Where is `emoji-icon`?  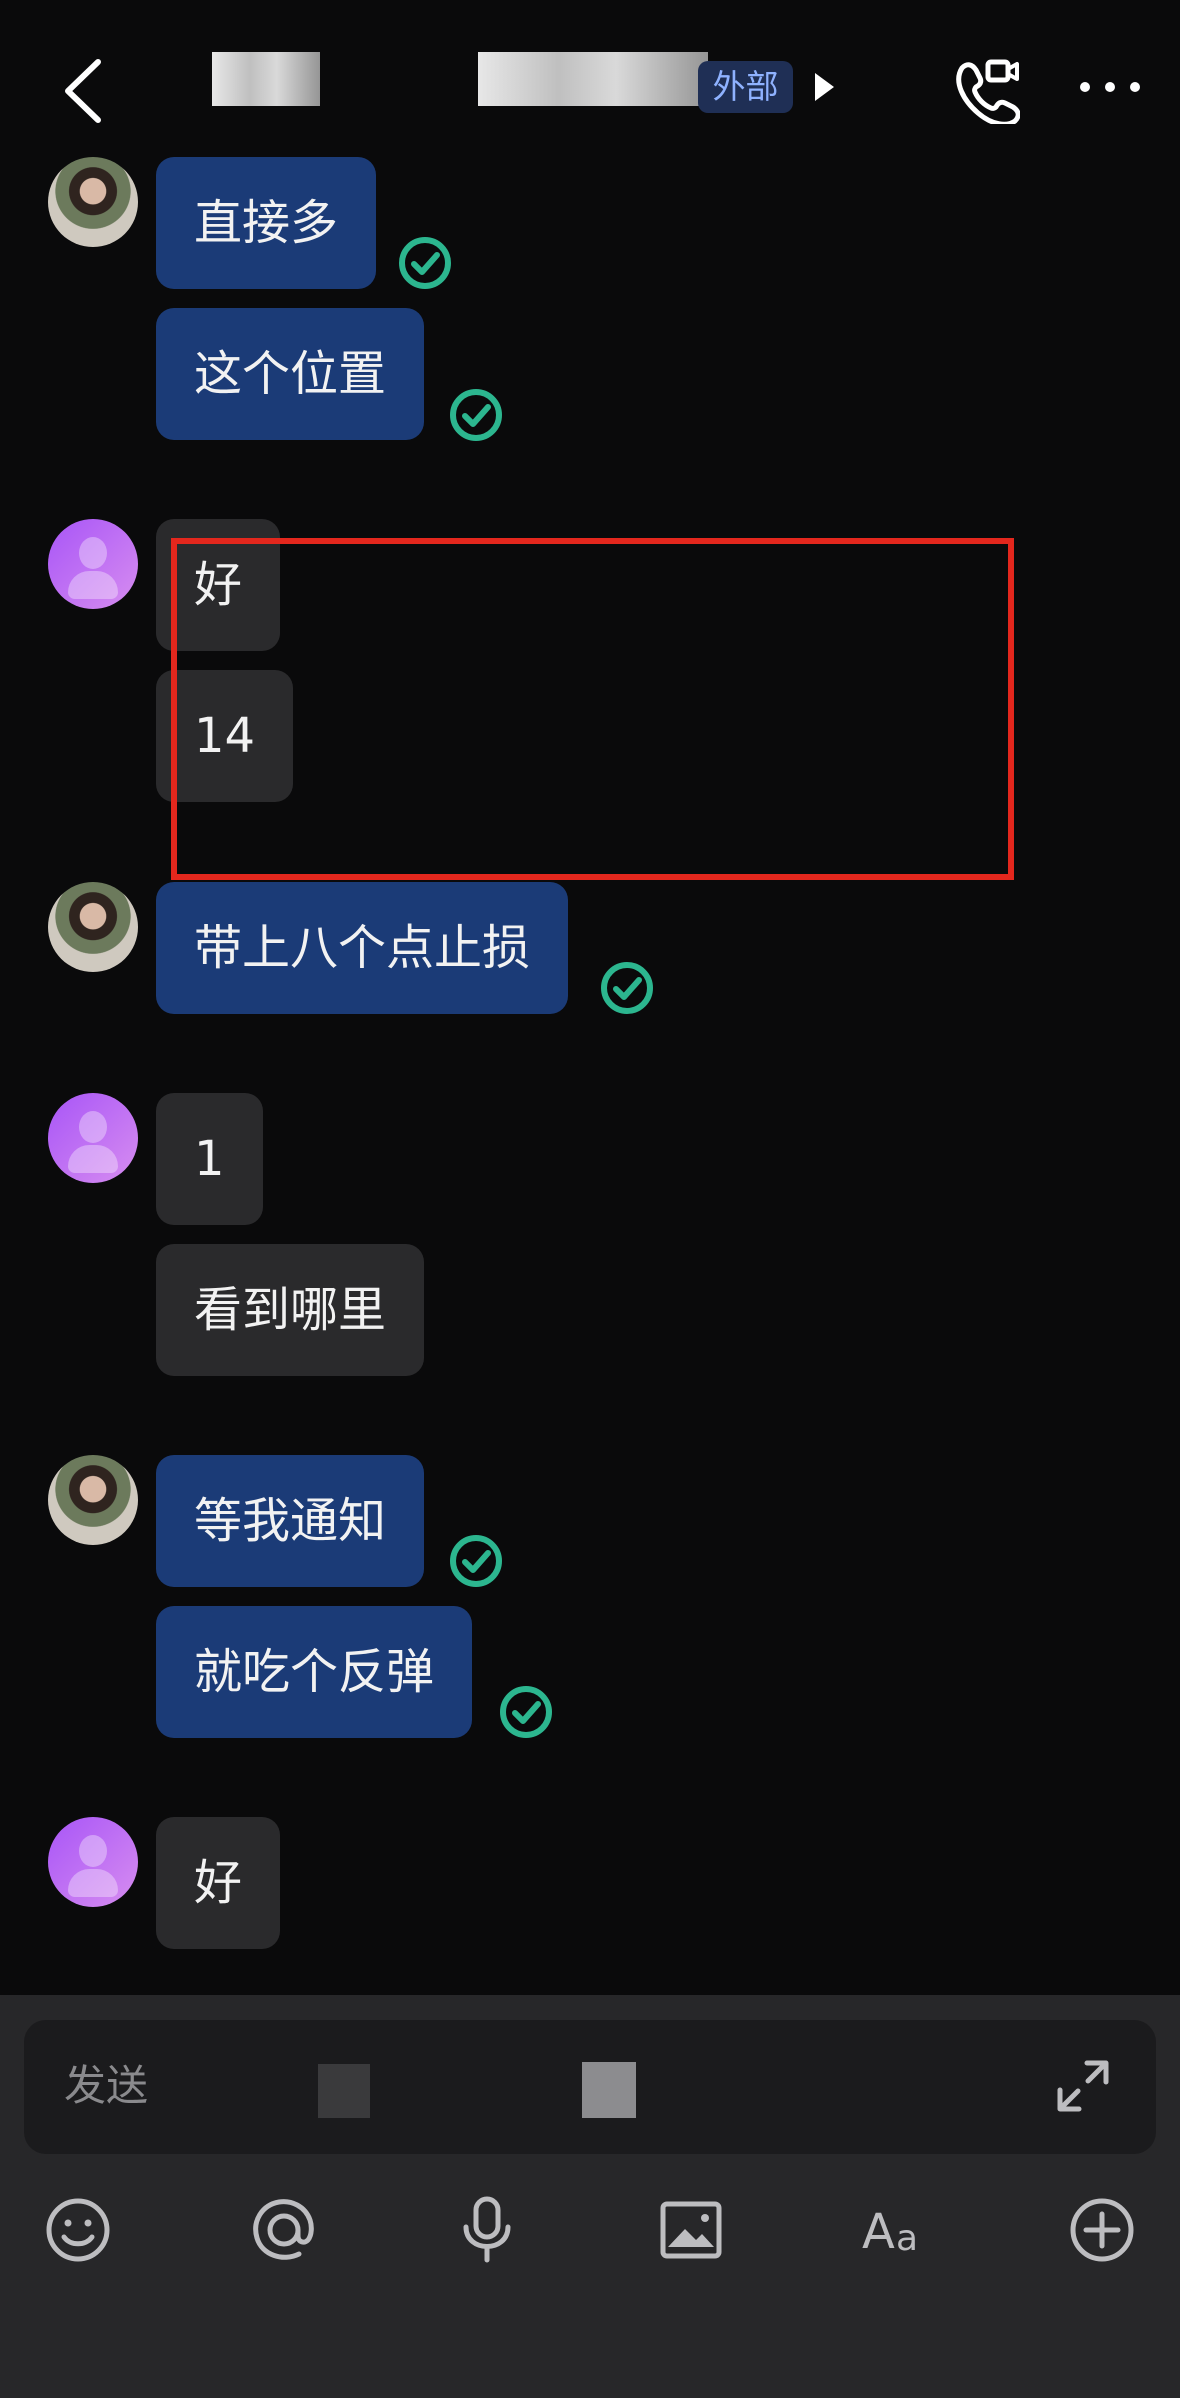
emoji-icon is located at coordinates (78, 2230).